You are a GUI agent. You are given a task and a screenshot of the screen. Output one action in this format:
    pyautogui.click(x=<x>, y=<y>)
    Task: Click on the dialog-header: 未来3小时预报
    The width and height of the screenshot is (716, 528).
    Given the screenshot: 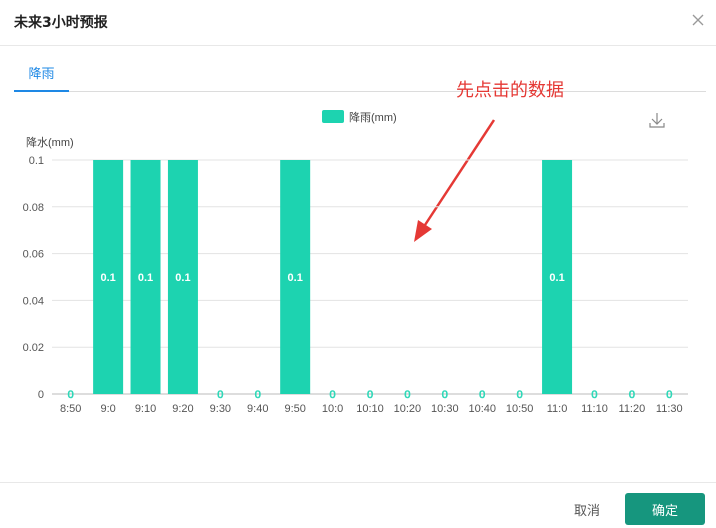 What is the action you would take?
    pyautogui.click(x=358, y=23)
    